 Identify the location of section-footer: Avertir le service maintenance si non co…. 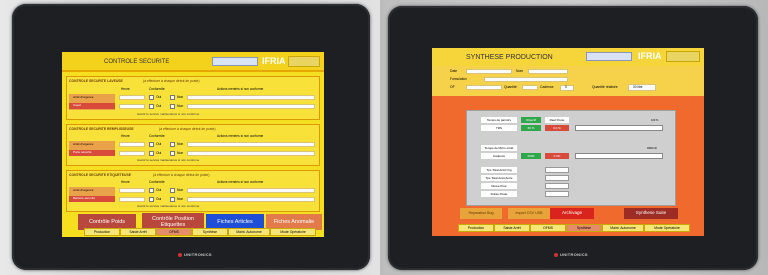
(168, 114).